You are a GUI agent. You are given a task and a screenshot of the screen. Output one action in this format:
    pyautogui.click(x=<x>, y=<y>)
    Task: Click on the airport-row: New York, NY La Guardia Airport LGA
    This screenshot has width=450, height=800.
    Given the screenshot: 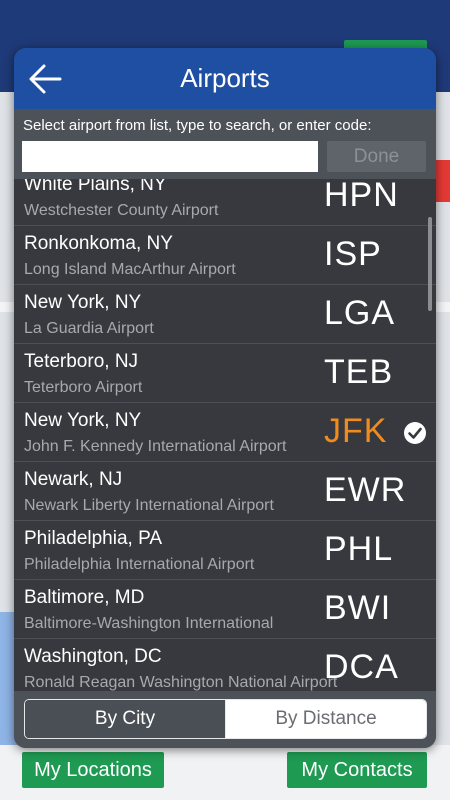 What is the action you would take?
    pyautogui.click(x=225, y=314)
    